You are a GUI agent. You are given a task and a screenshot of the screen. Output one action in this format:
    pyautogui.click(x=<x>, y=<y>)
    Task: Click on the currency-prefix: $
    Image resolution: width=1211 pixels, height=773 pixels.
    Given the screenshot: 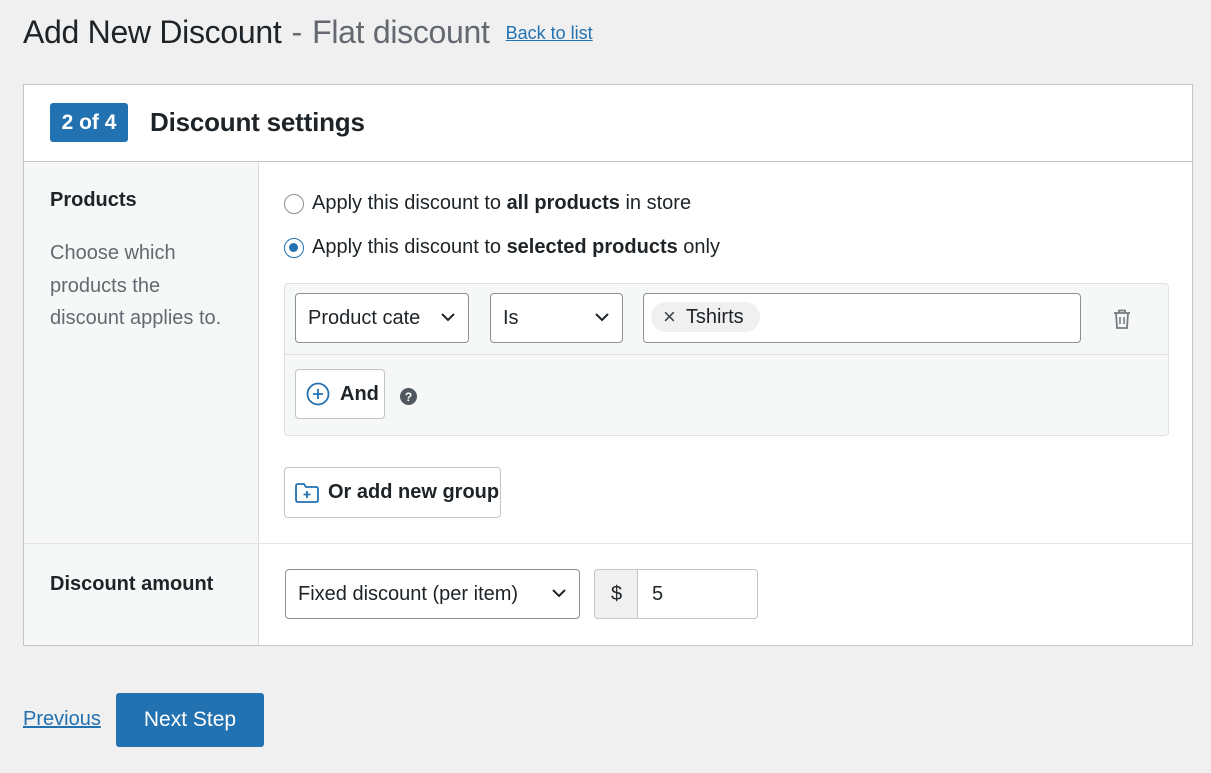 What is the action you would take?
    pyautogui.click(x=616, y=594)
    